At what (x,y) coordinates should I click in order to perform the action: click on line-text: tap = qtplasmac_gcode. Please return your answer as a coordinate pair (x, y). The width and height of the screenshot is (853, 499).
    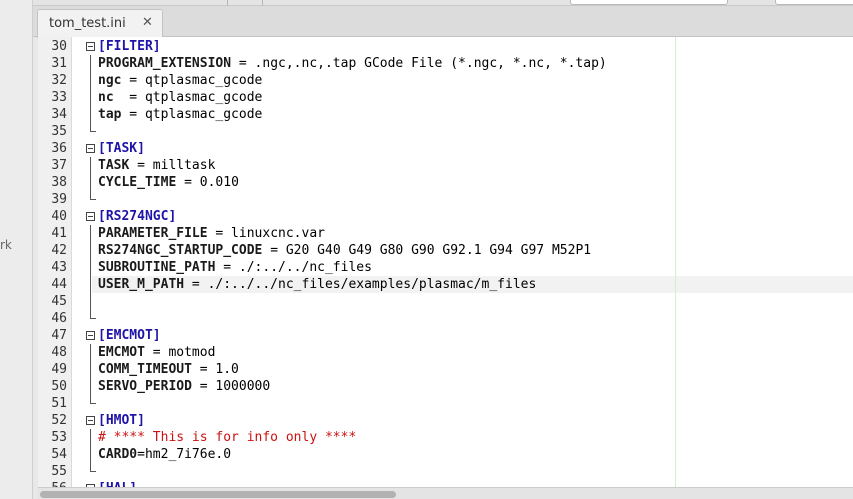
    Looking at the image, I should click on (180, 114).